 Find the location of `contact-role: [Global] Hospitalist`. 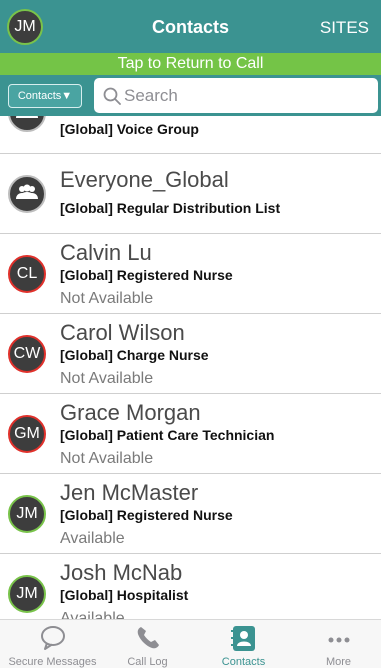

contact-role: [Global] Hospitalist is located at coordinates (124, 595).